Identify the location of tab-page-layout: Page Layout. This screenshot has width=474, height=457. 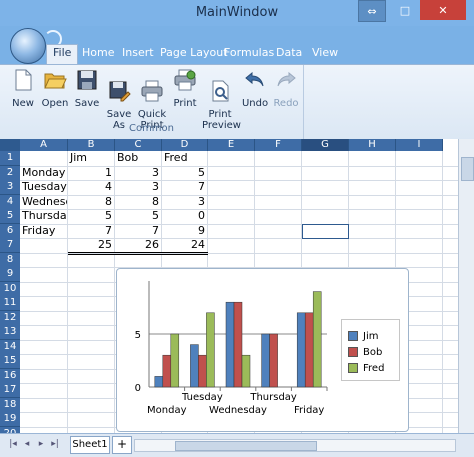
(194, 55).